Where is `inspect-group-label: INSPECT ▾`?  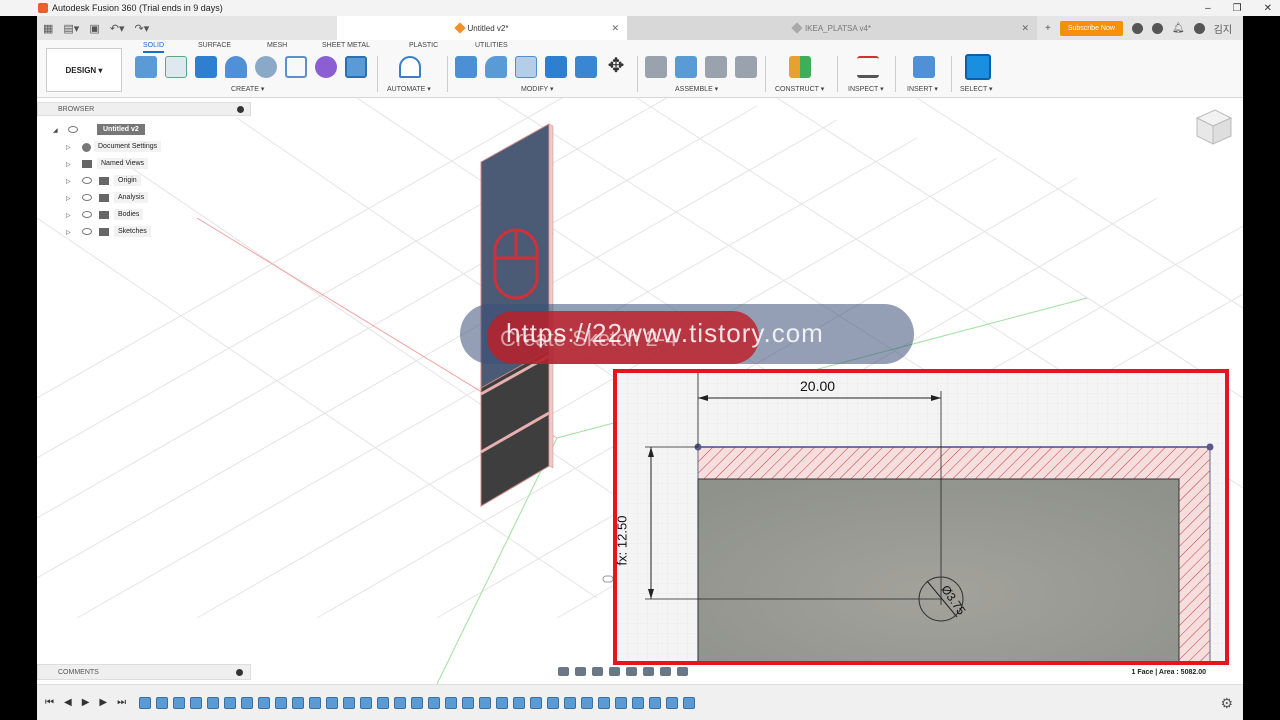
inspect-group-label: INSPECT ▾ is located at coordinates (866, 89).